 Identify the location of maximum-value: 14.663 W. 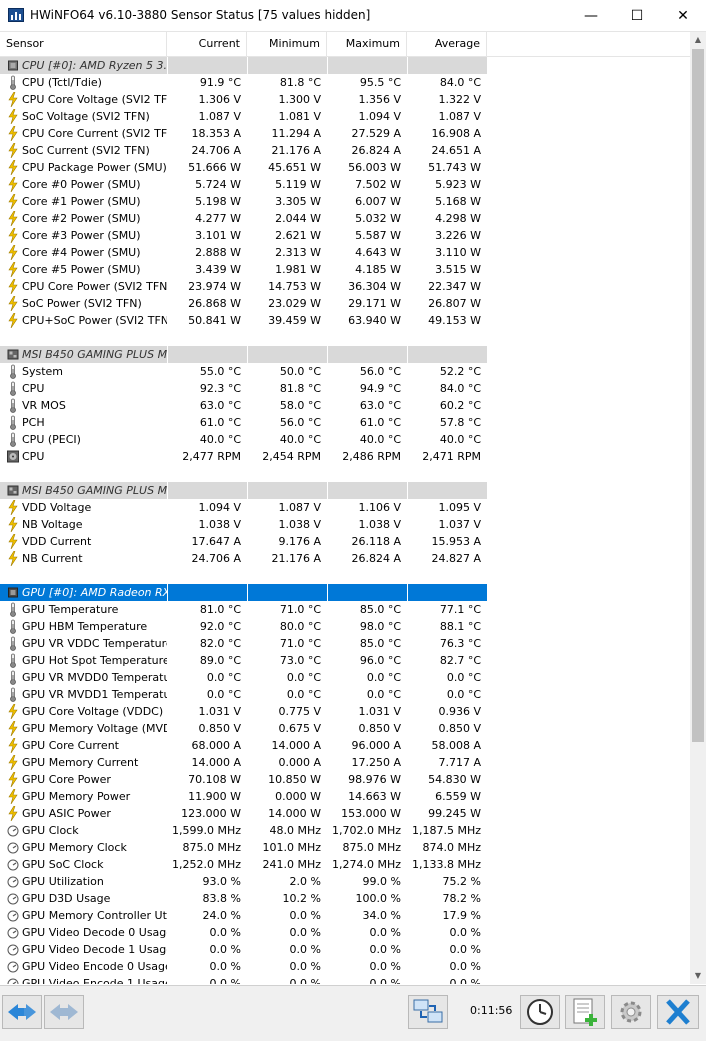
(374, 796).